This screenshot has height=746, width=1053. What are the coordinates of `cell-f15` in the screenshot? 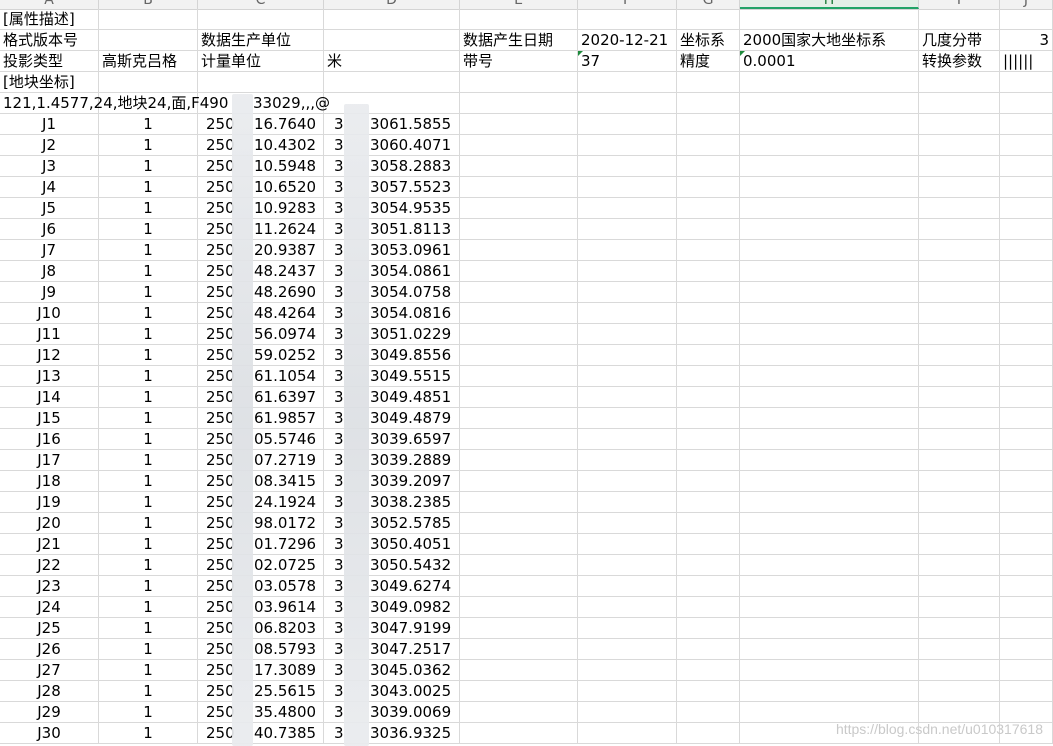 It's located at (627, 313).